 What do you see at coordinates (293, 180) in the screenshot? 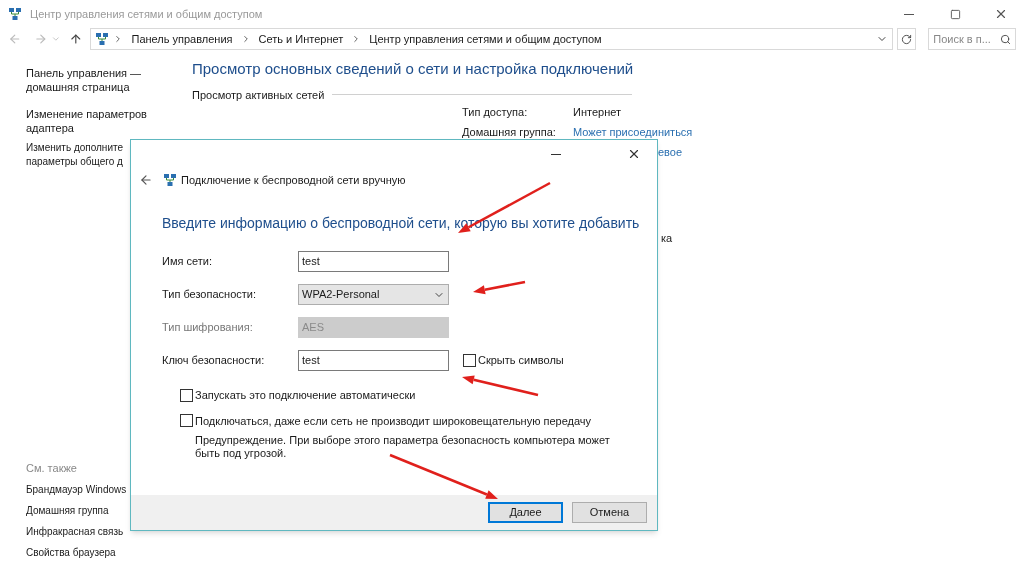
I see `dialog-title: Подключение к беспроводной сети вручную` at bounding box center [293, 180].